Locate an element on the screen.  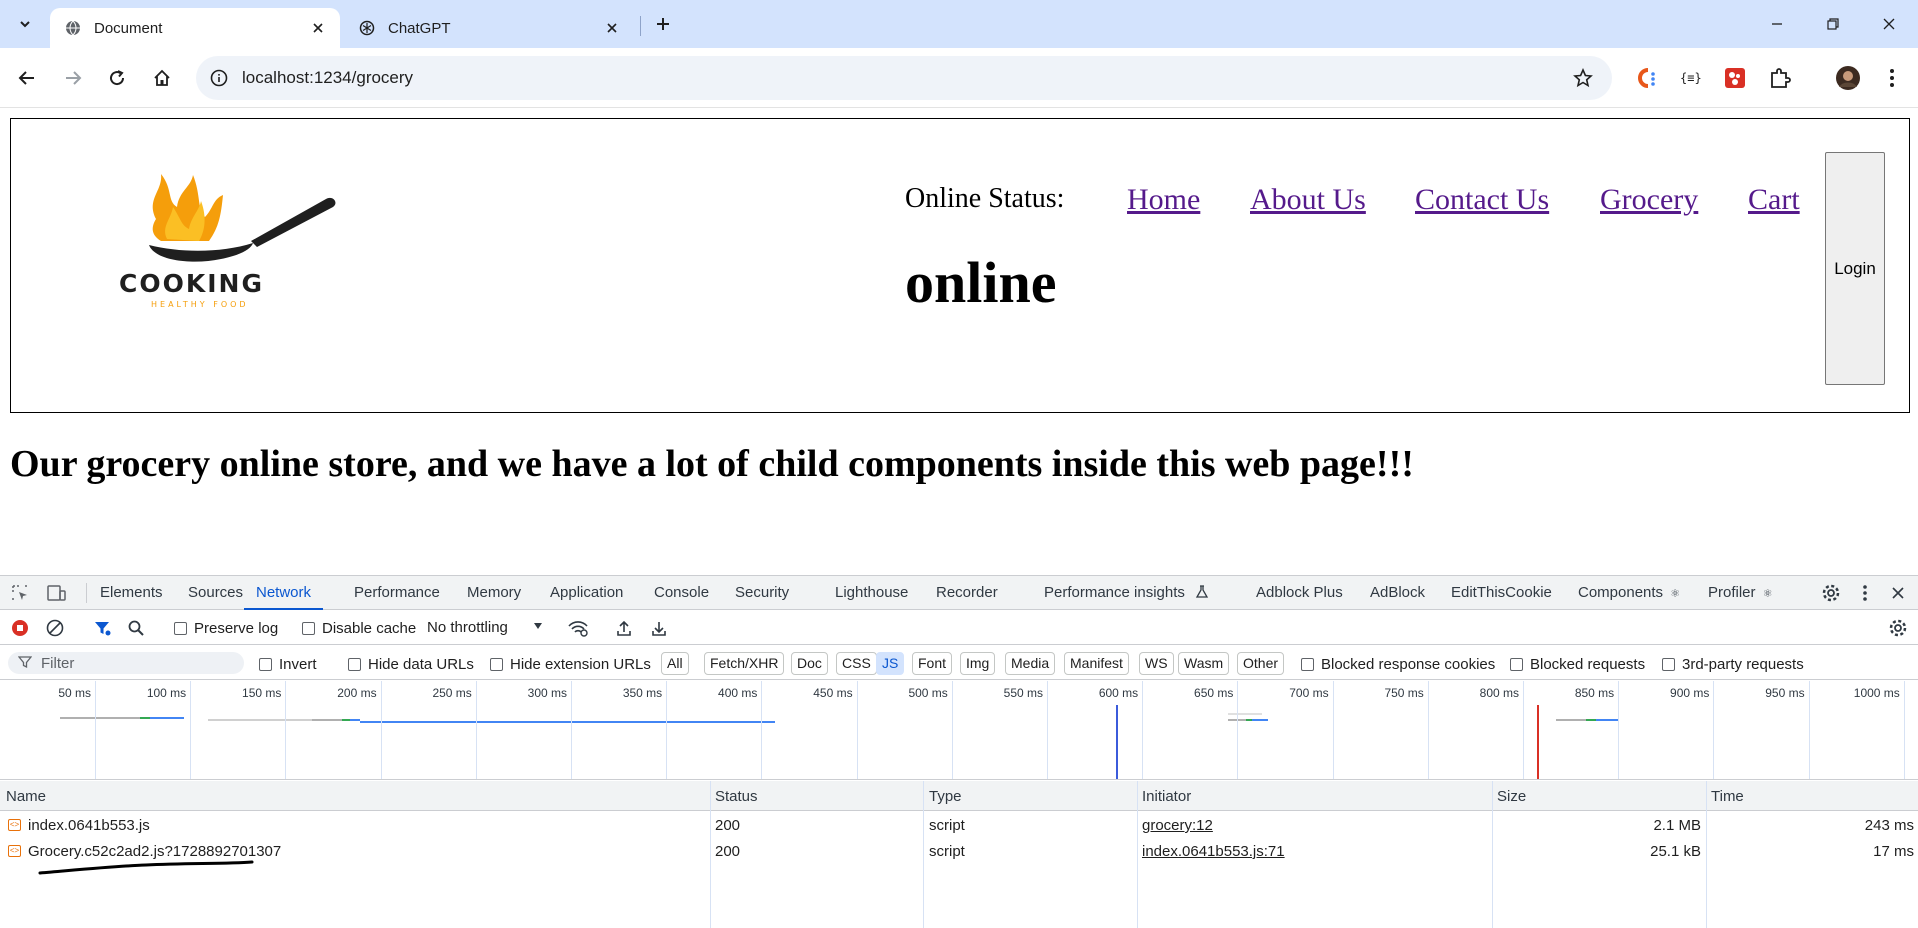
tab-search-button is located at coordinates (25, 24).